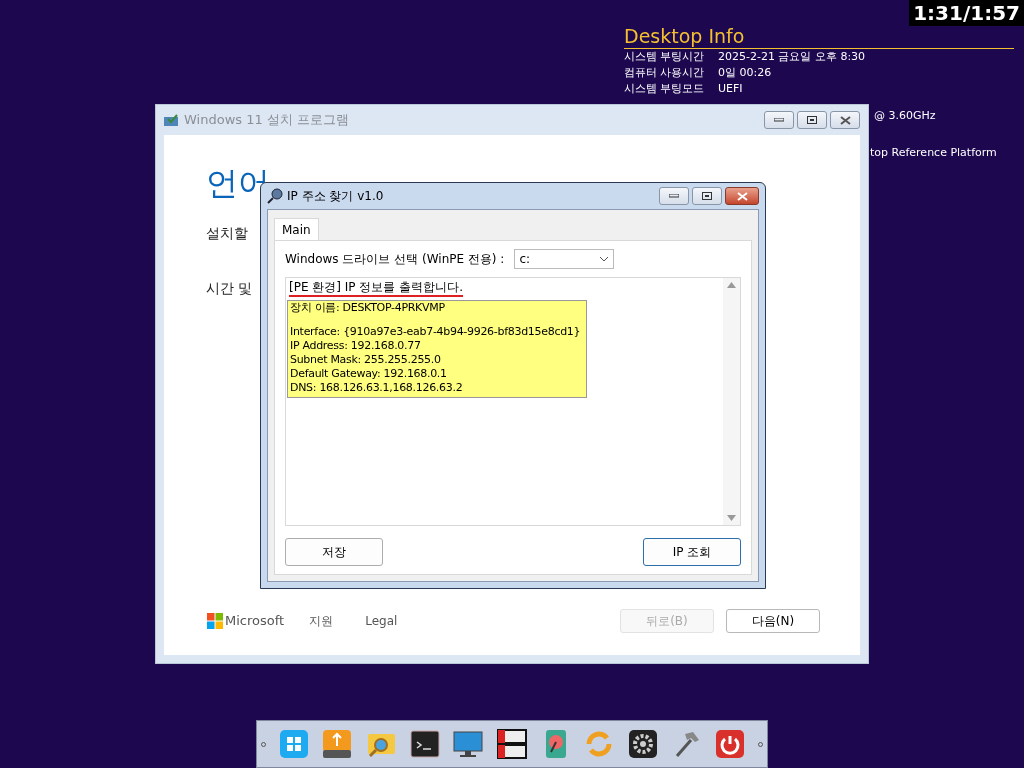 The width and height of the screenshot is (1024, 768). What do you see at coordinates (266, 120) in the screenshot?
I see `window-title: Windows 11 설치 프로그램` at bounding box center [266, 120].